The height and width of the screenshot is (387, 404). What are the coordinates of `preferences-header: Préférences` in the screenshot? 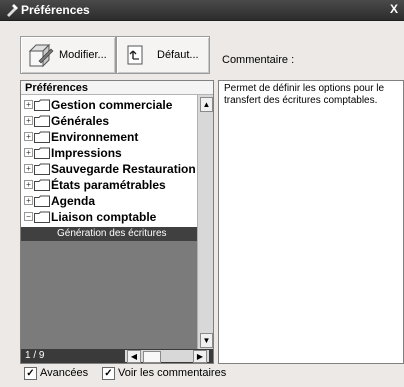 It's located at (117, 88).